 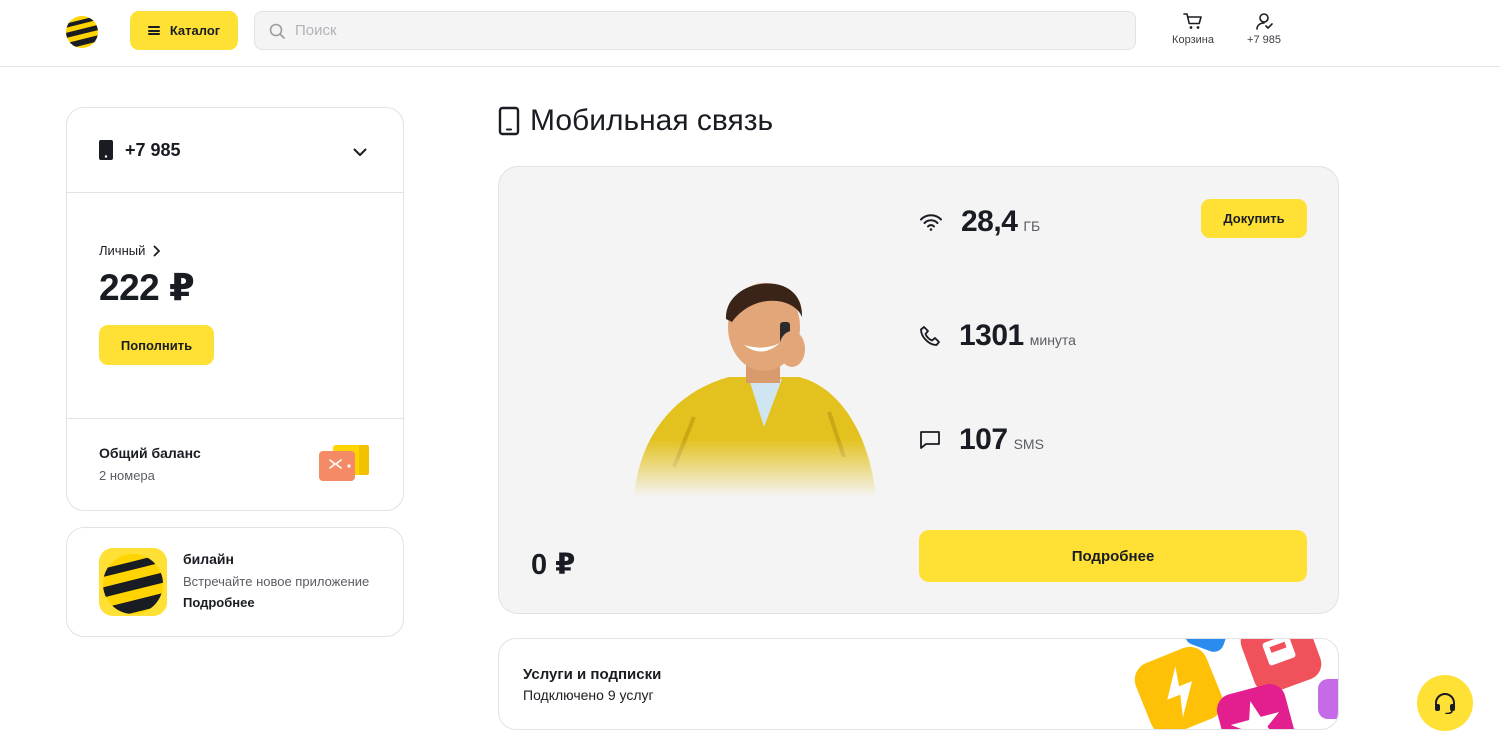 What do you see at coordinates (764, 382) in the screenshot?
I see `promo-person-image` at bounding box center [764, 382].